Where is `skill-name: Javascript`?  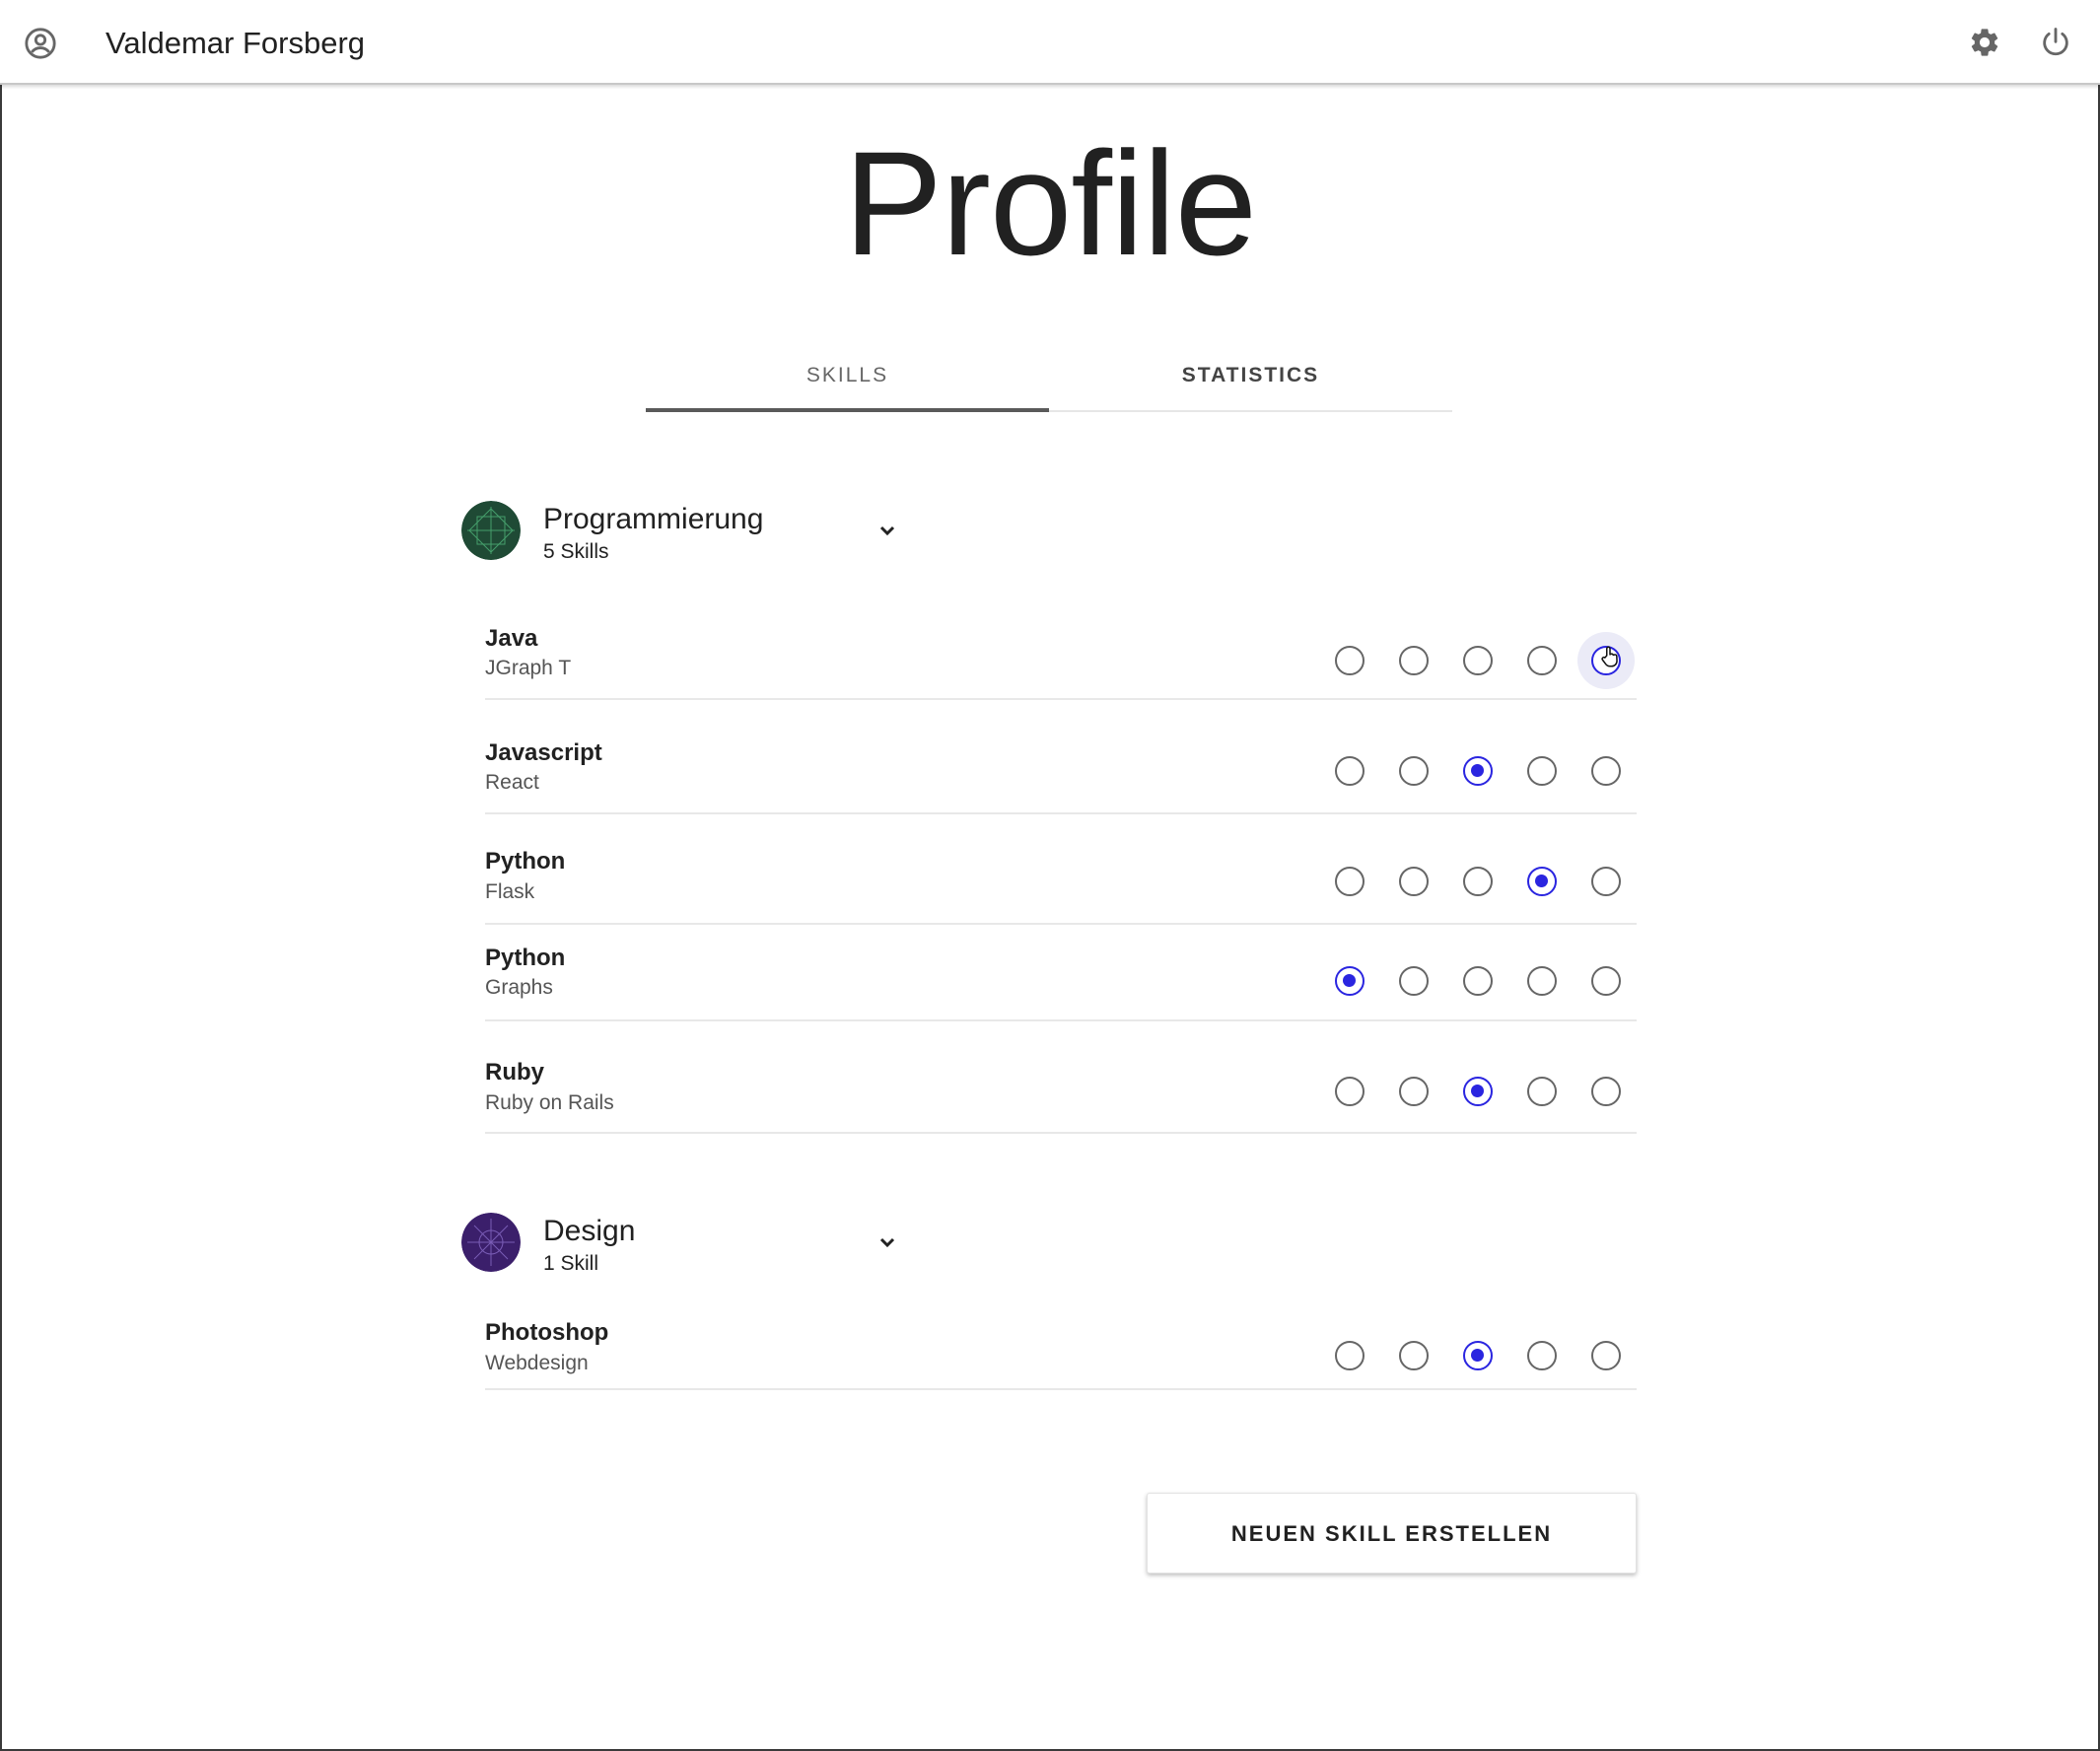
skill-name: Javascript is located at coordinates (543, 753).